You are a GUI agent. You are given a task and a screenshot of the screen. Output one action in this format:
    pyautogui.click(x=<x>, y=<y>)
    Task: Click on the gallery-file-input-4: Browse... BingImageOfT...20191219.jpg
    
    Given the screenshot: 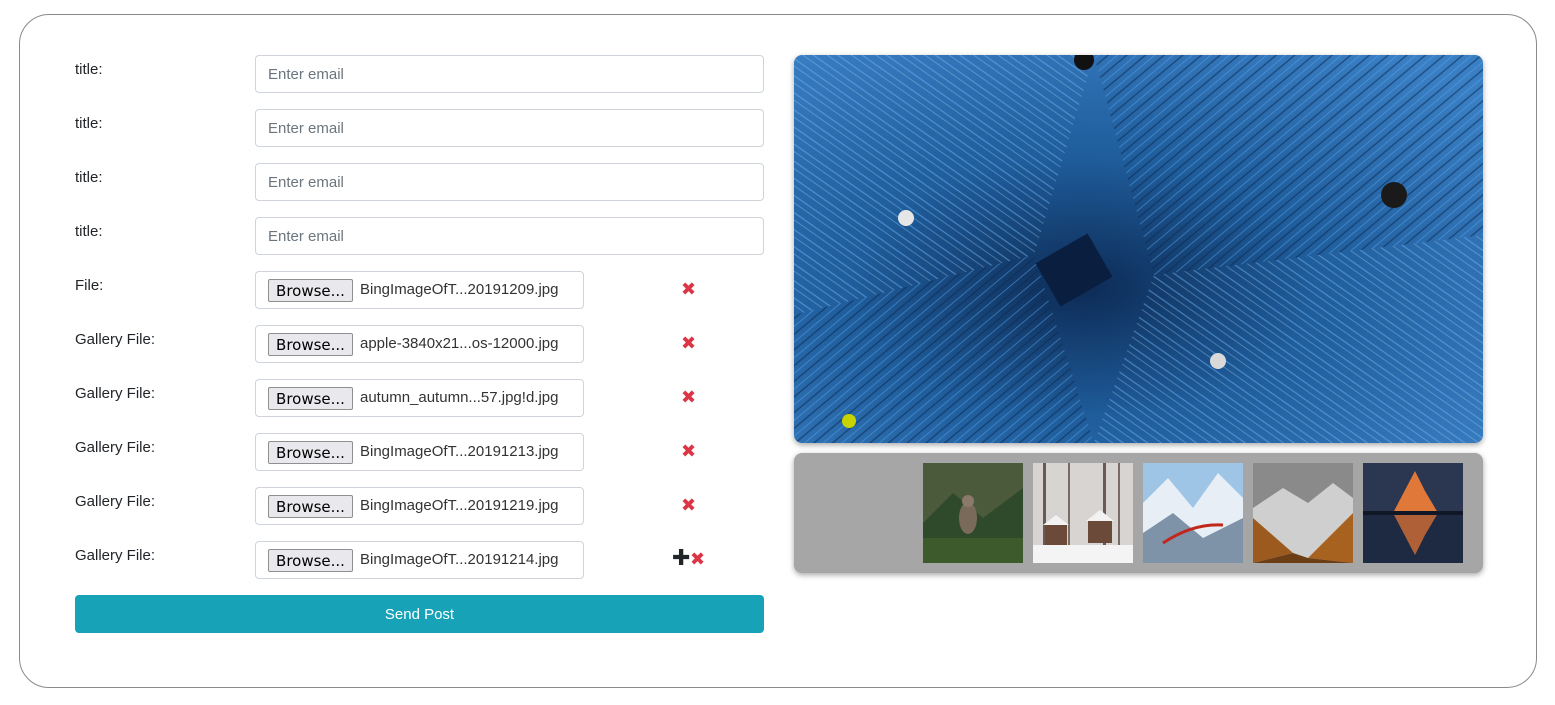 What is the action you would take?
    pyautogui.click(x=419, y=506)
    